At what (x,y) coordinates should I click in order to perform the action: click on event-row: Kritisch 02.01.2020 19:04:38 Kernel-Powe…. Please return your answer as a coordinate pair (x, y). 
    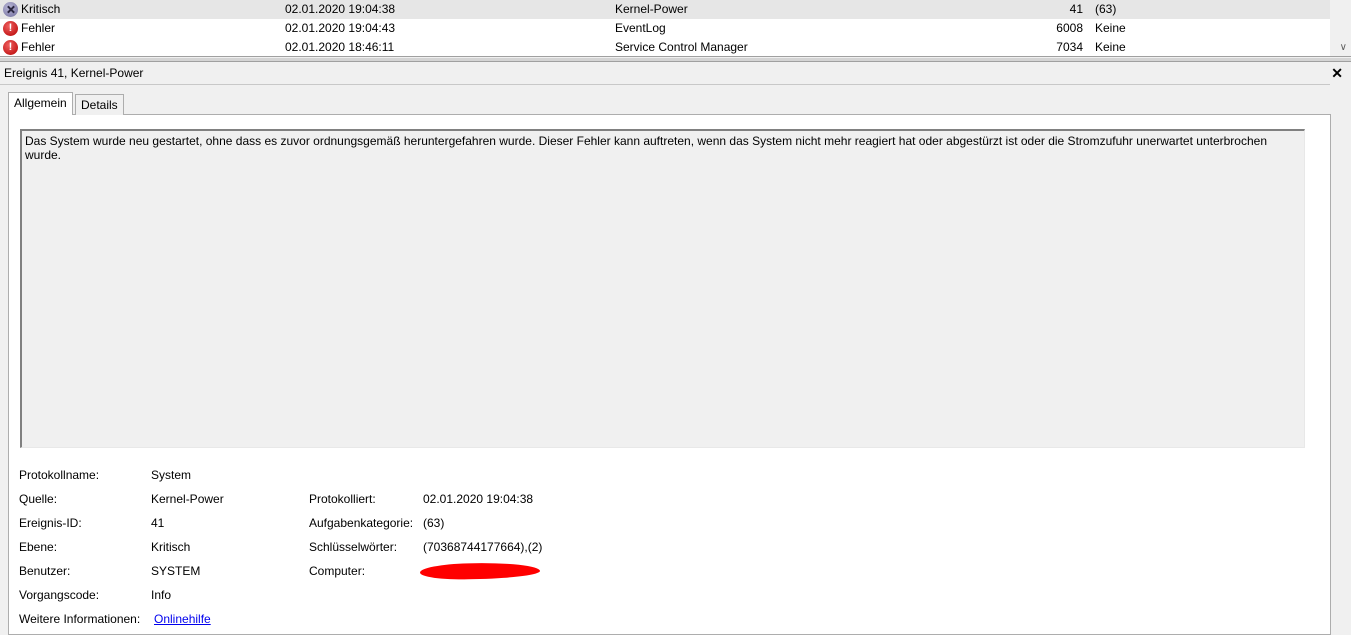
    Looking at the image, I should click on (665, 9).